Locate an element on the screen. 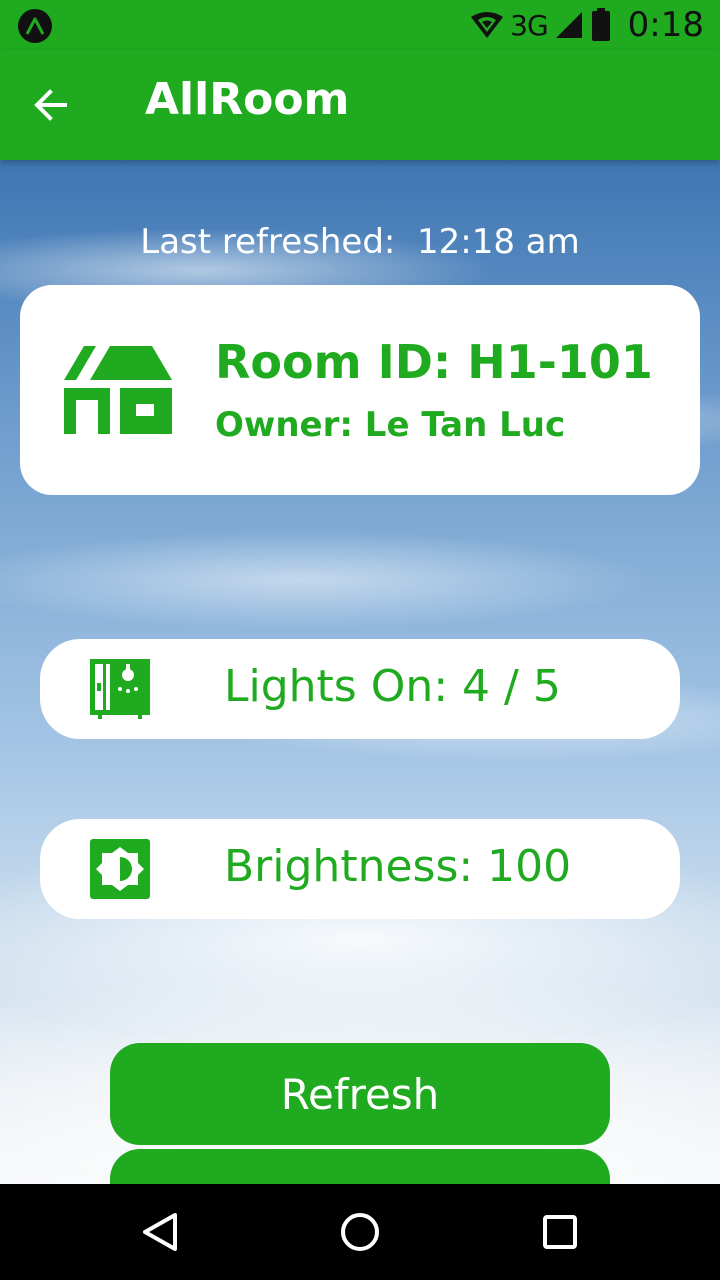  nav-home-icon is located at coordinates (360, 1232).